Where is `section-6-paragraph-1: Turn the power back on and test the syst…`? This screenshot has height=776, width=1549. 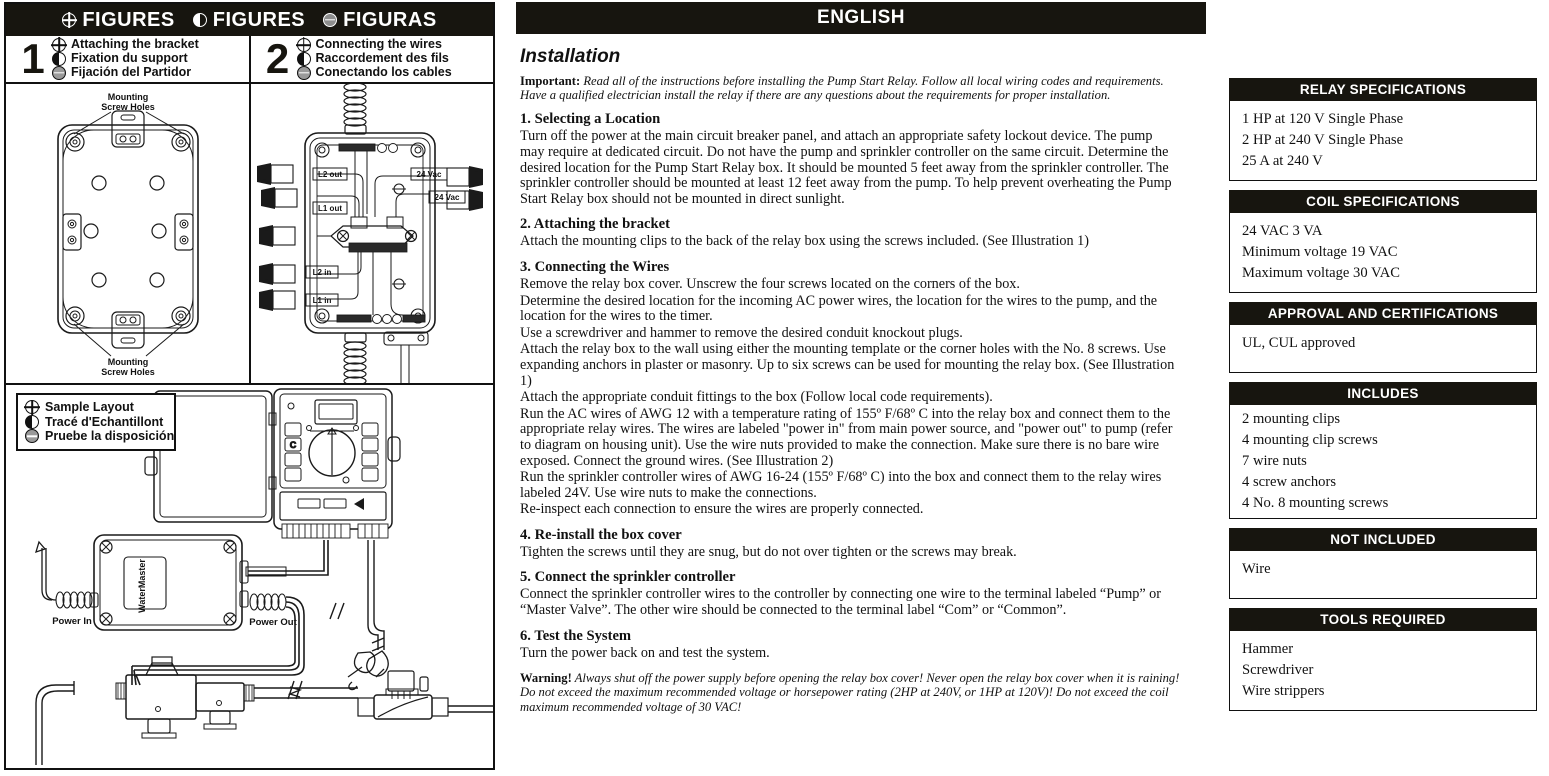 section-6-paragraph-1: Turn the power back on and test the syst… is located at coordinates (645, 652).